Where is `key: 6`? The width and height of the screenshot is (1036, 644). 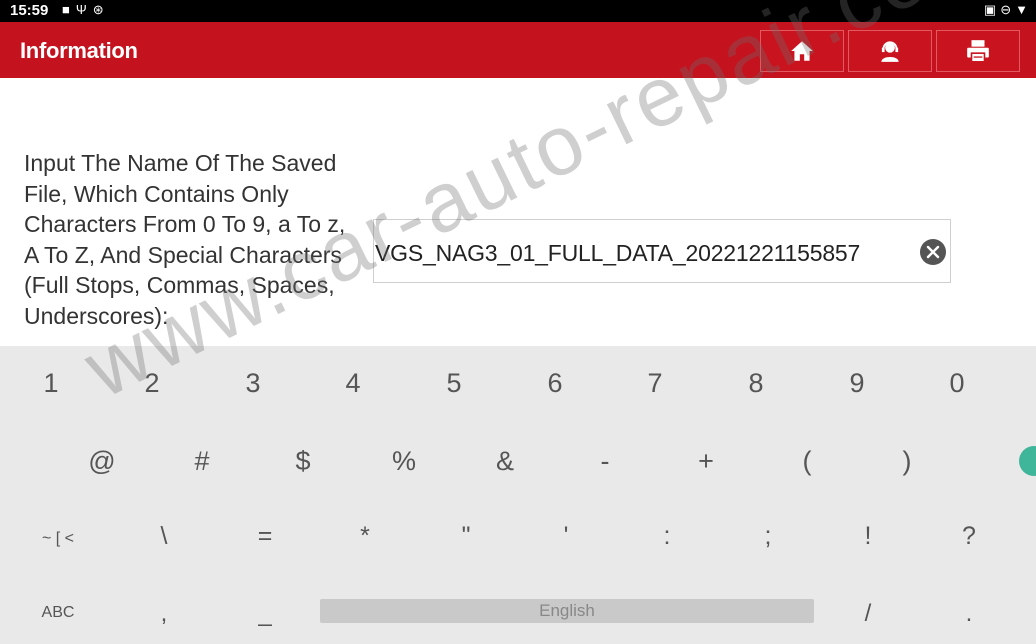
key: 6 is located at coordinates (555, 383).